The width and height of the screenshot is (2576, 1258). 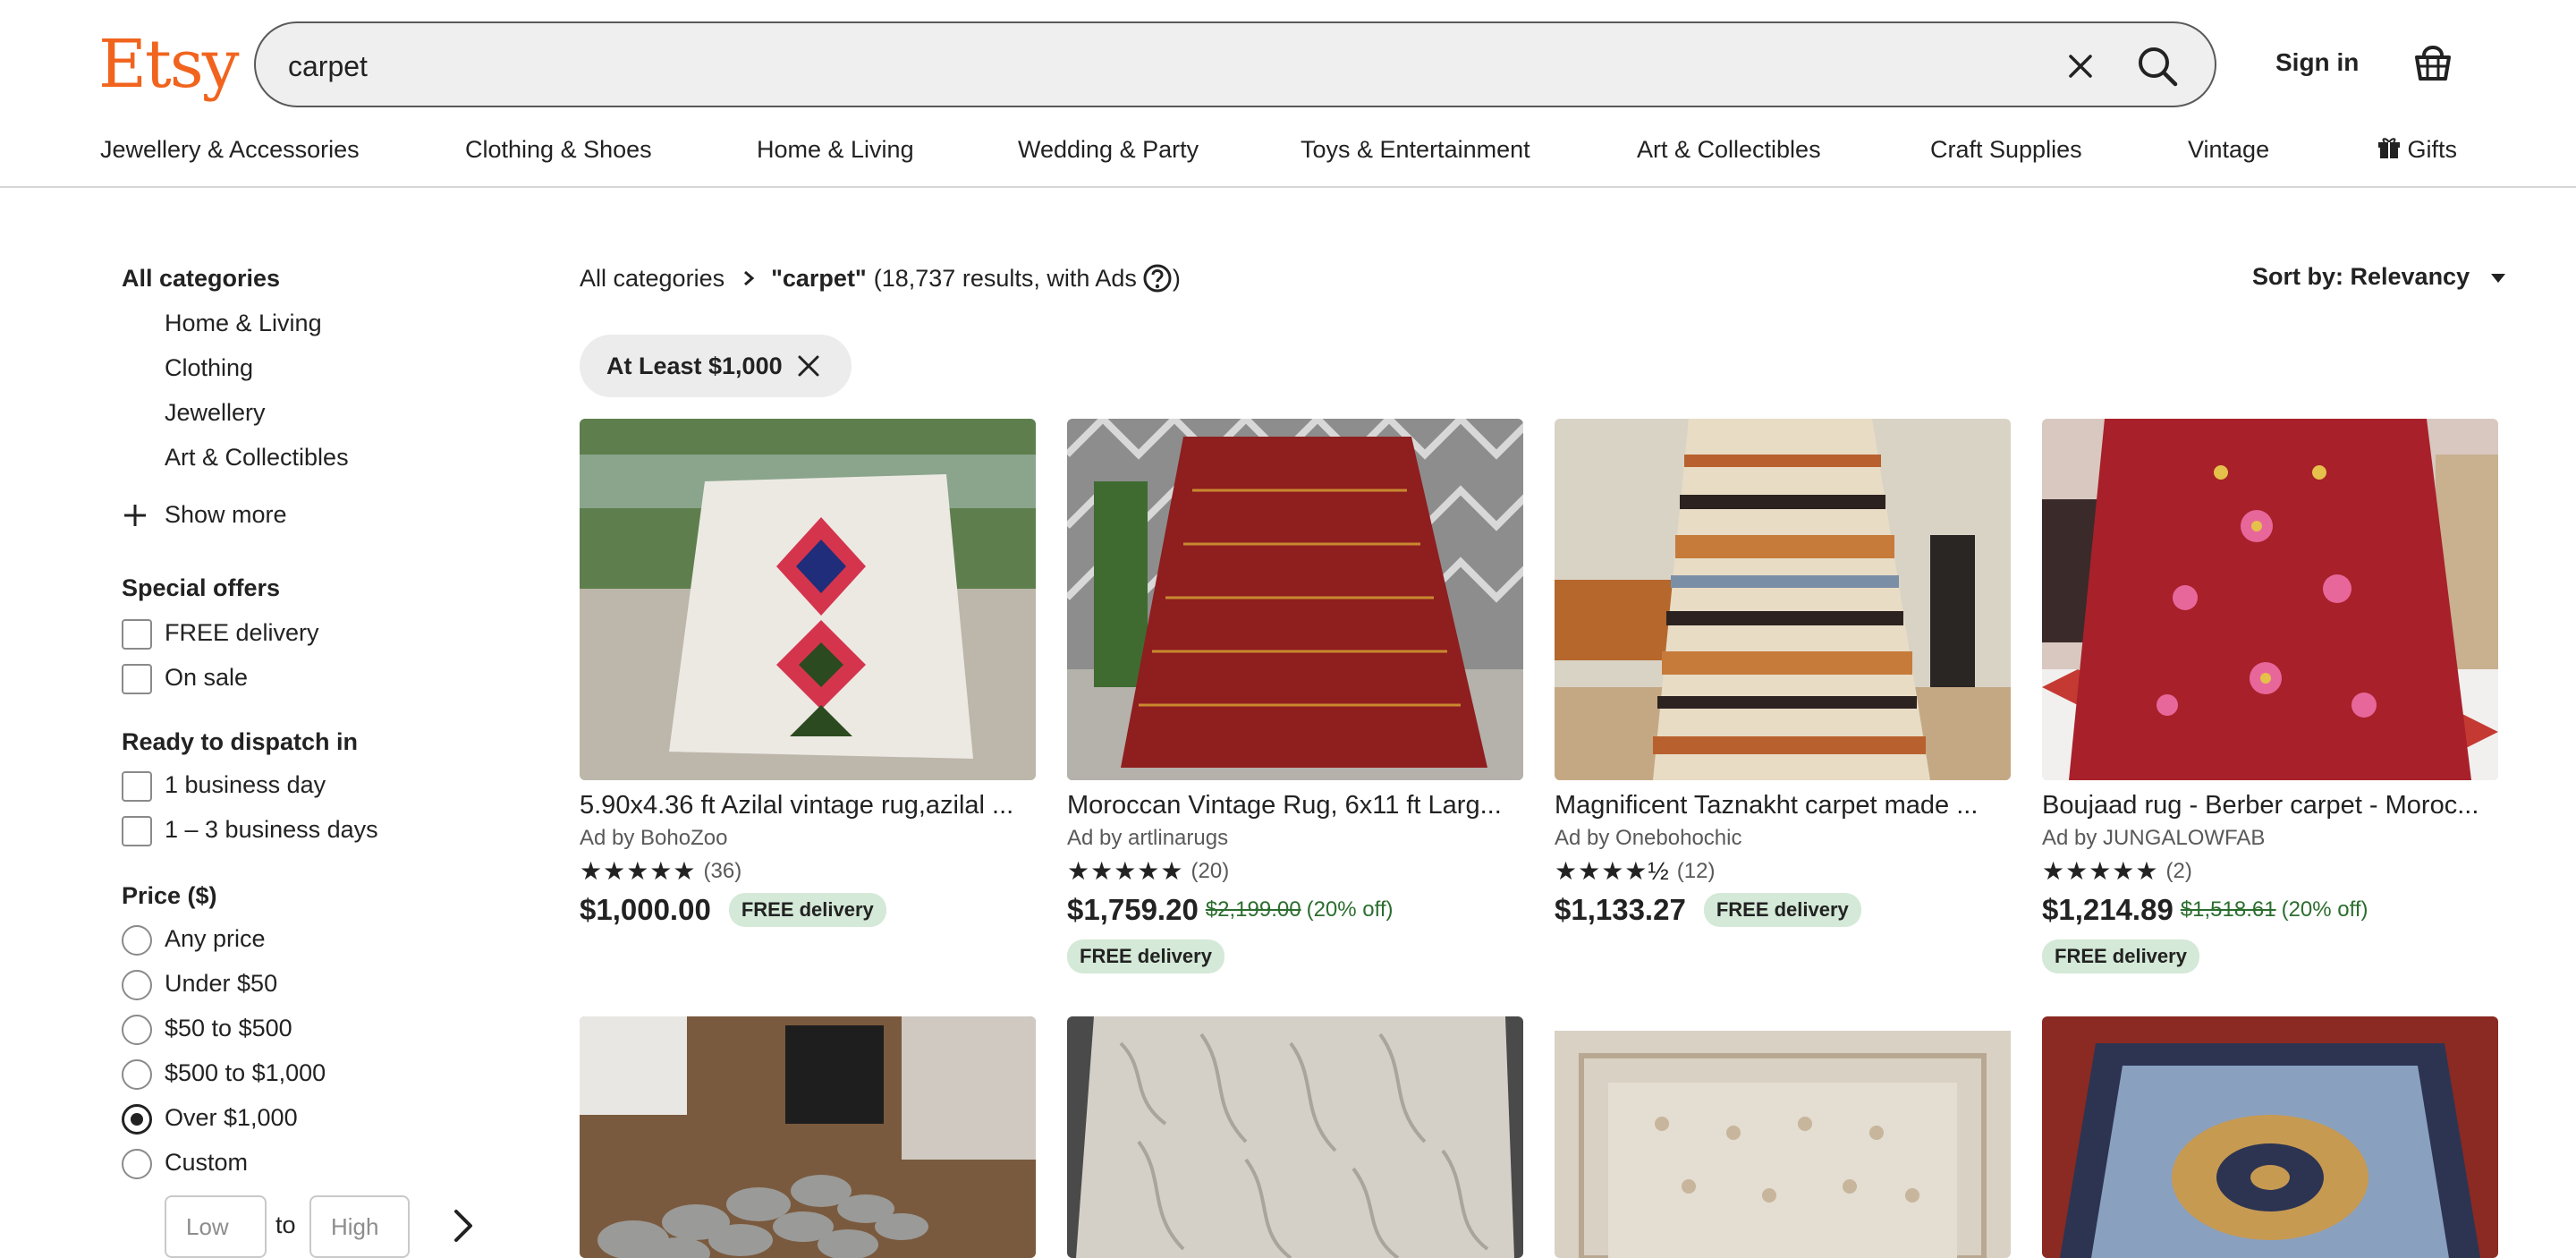 What do you see at coordinates (1783, 910) in the screenshot?
I see `price-row: $1,133.27 FREE delivery` at bounding box center [1783, 910].